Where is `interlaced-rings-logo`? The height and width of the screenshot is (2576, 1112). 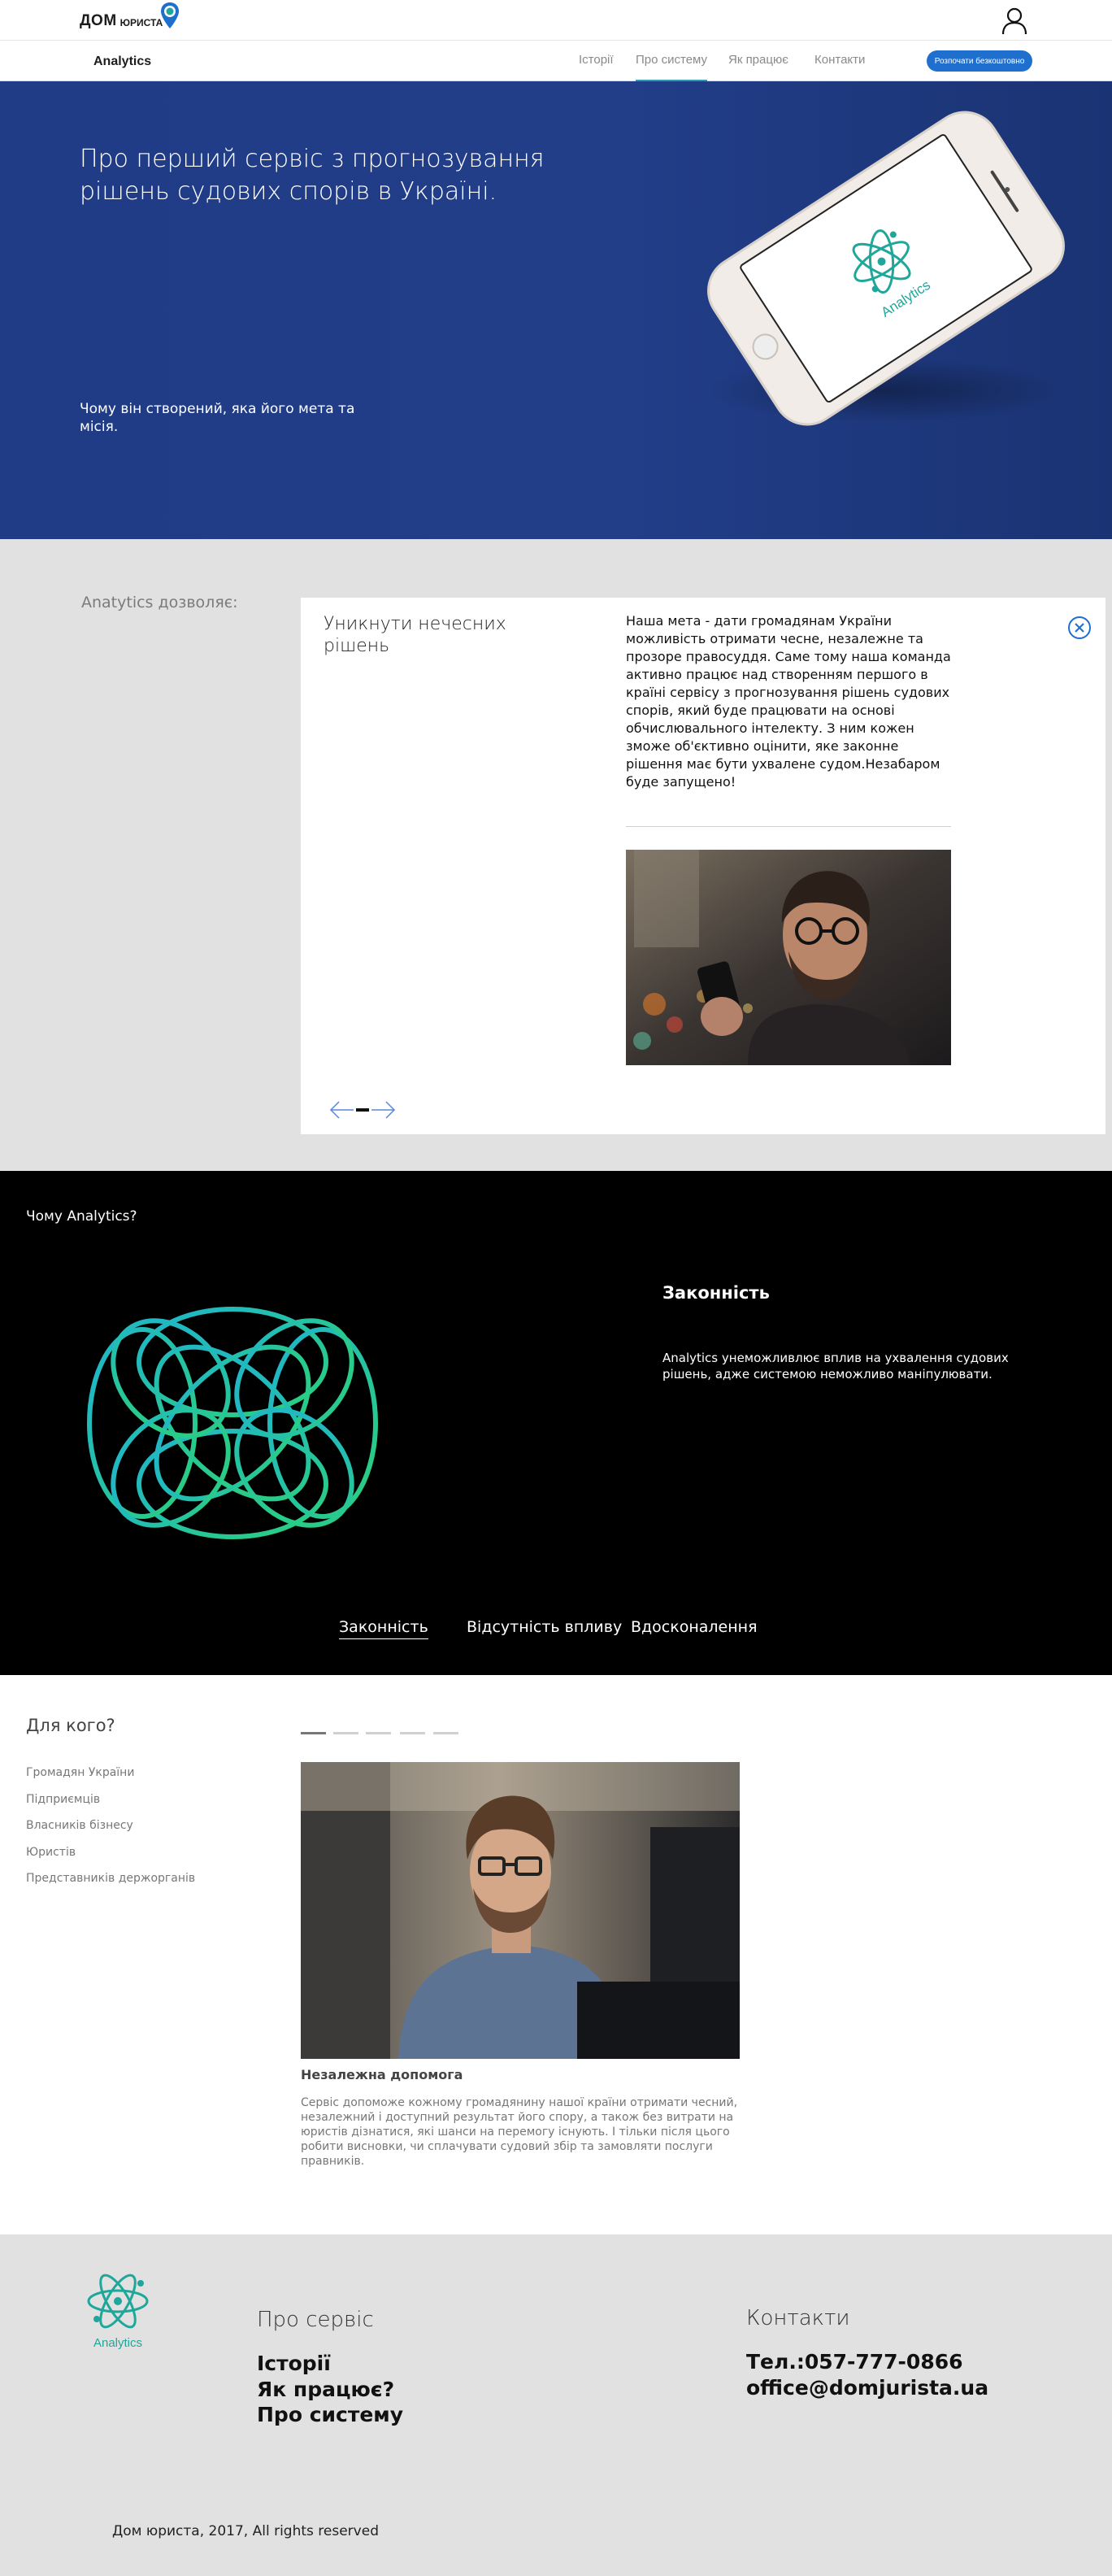 interlaced-rings-logo is located at coordinates (232, 1423).